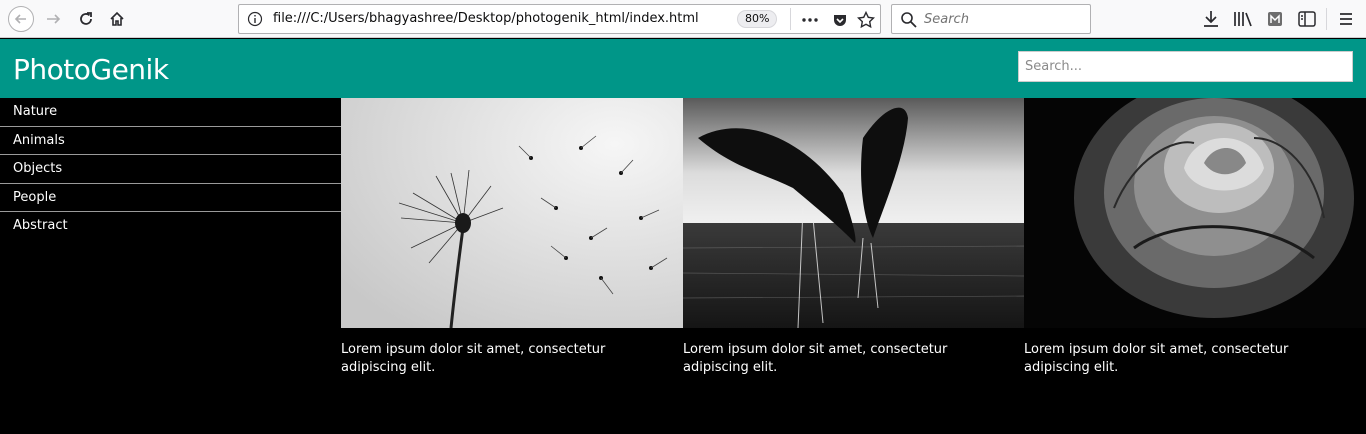 The height and width of the screenshot is (434, 1366). What do you see at coordinates (91, 69) in the screenshot?
I see `site-title: PhotoGenik` at bounding box center [91, 69].